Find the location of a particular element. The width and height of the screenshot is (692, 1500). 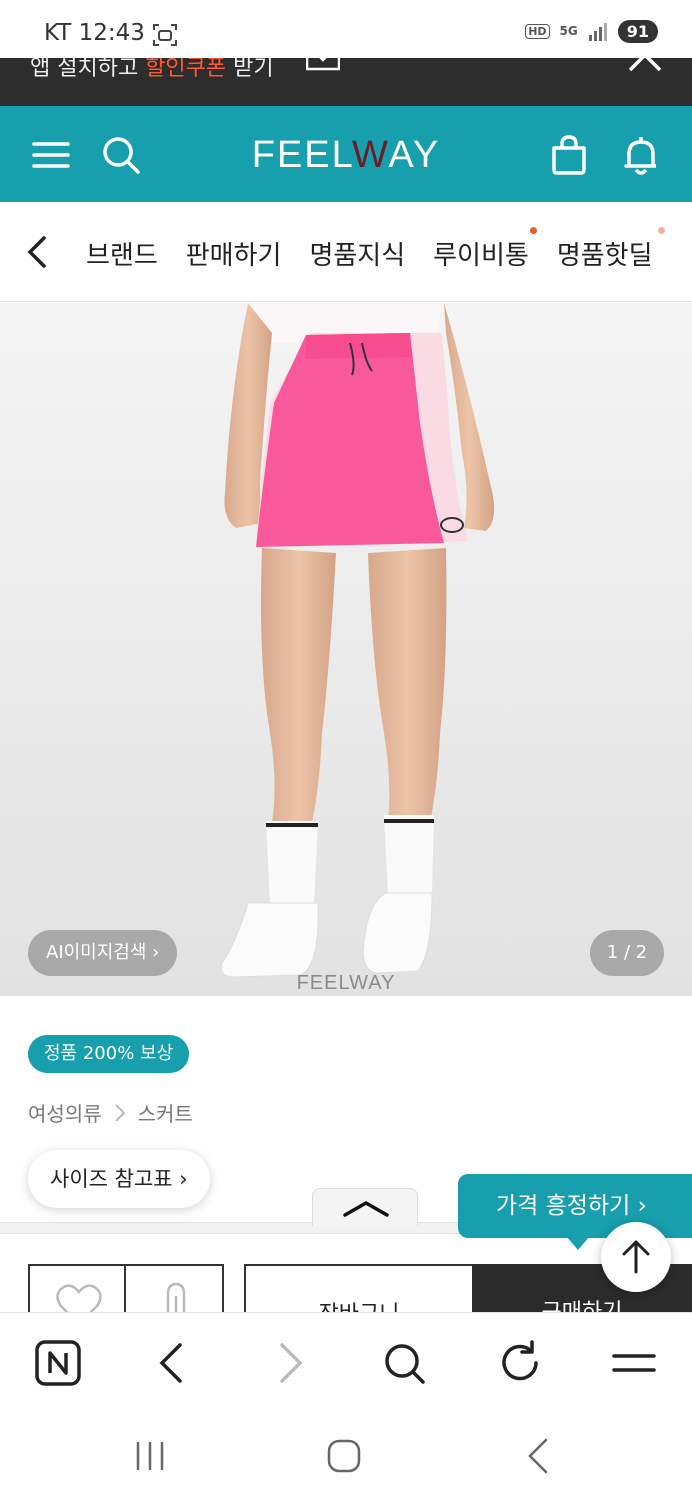

browser-toolbar is located at coordinates (346, 1362).